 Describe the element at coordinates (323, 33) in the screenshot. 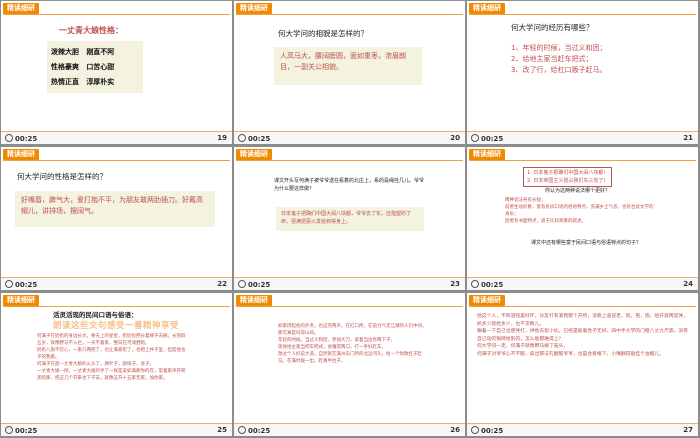

I see `question: 何大学问的相貌是怎样的？` at that location.